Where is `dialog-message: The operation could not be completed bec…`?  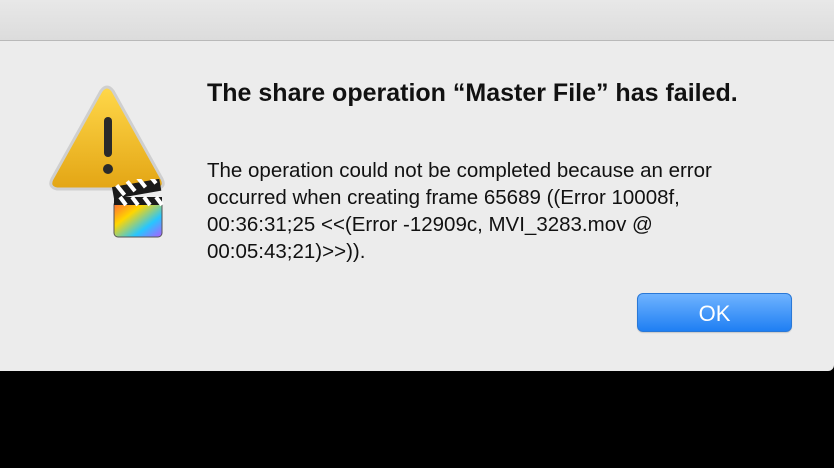
dialog-message: The operation could not be completed bec… is located at coordinates (459, 211).